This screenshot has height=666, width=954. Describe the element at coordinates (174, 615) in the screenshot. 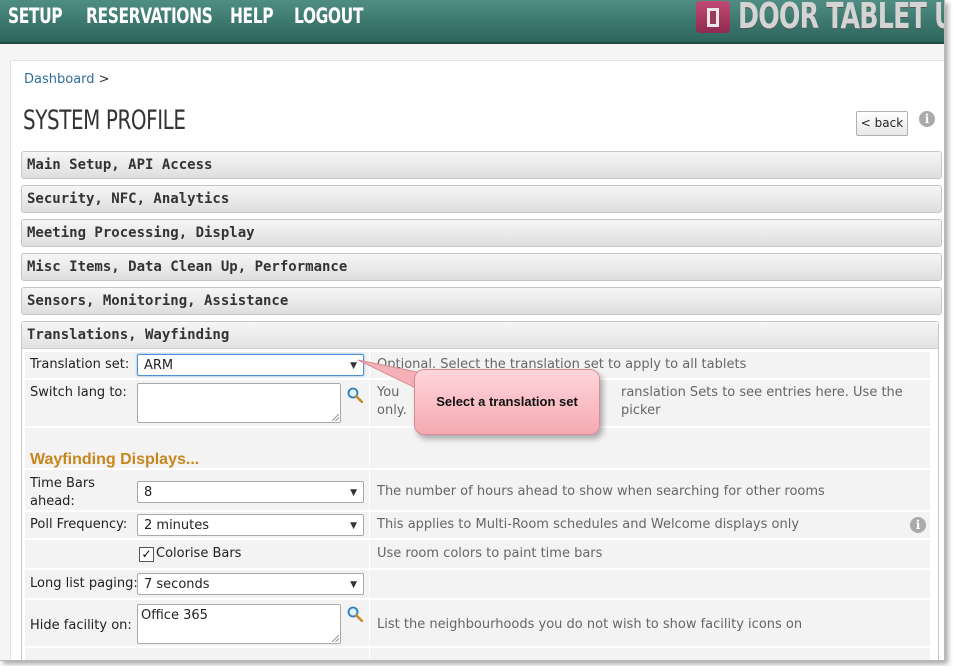

I see `hide-facility-value: Office 365` at that location.